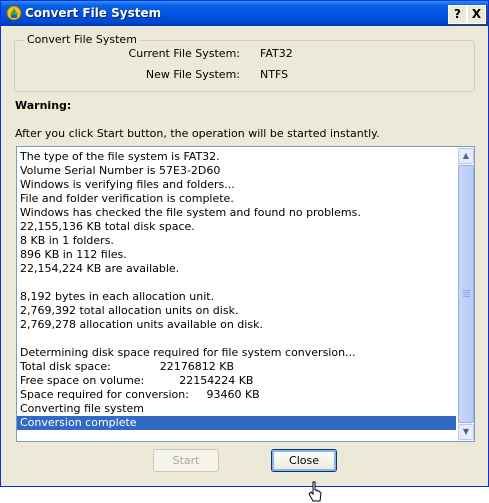  I want to click on log-line: 22,155,136 KB total disk space., so click(236, 227).